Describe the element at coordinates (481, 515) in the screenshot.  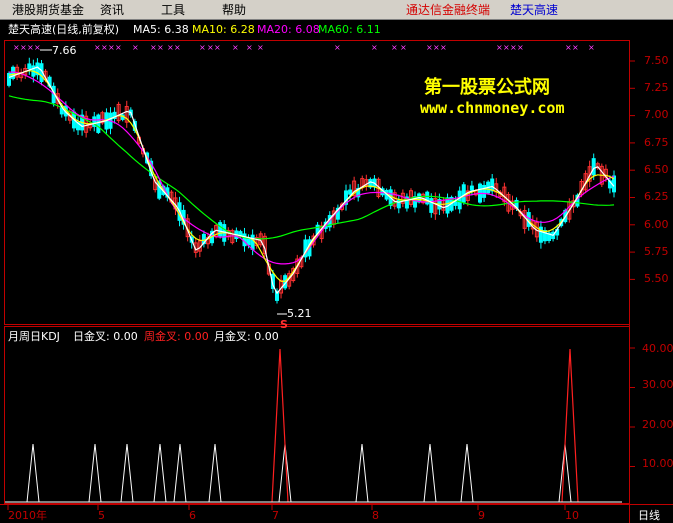
I see `time-label: 9` at that location.